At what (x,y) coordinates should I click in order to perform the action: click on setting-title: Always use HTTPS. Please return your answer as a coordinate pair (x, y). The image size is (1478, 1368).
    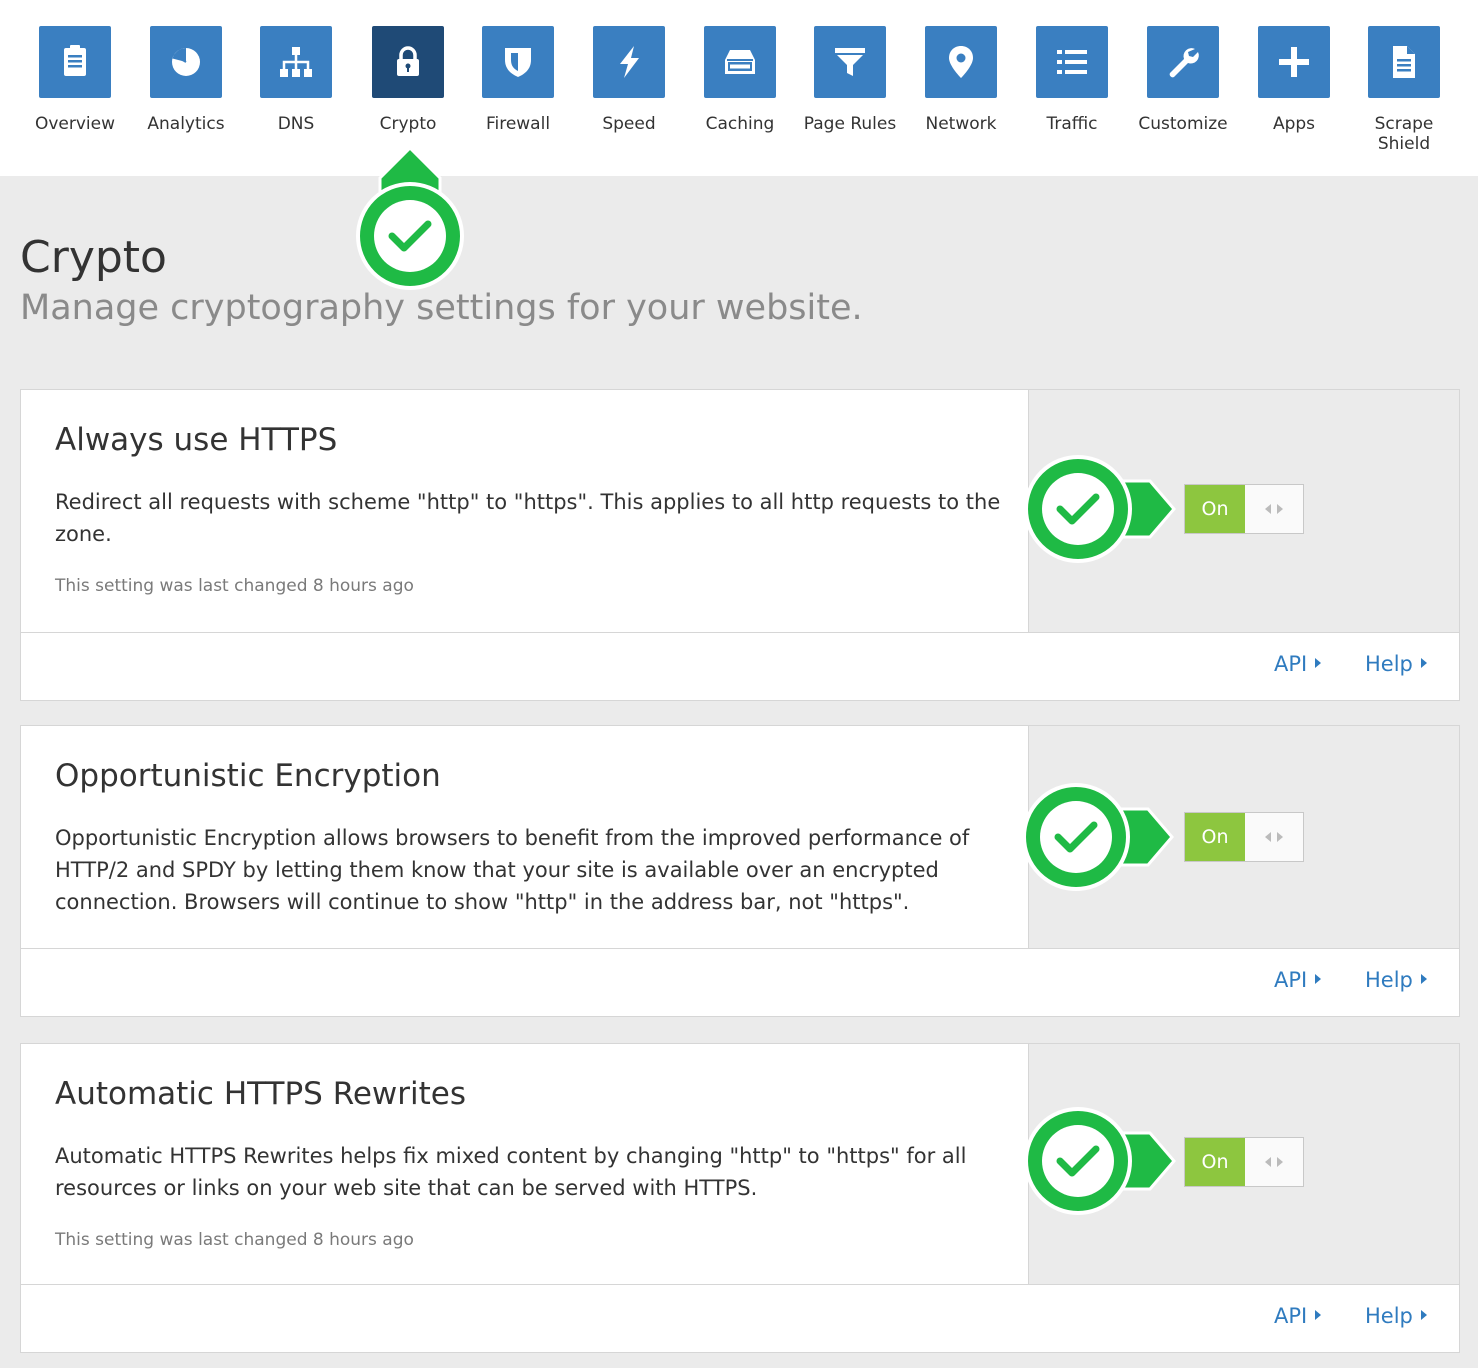
    Looking at the image, I should click on (196, 440).